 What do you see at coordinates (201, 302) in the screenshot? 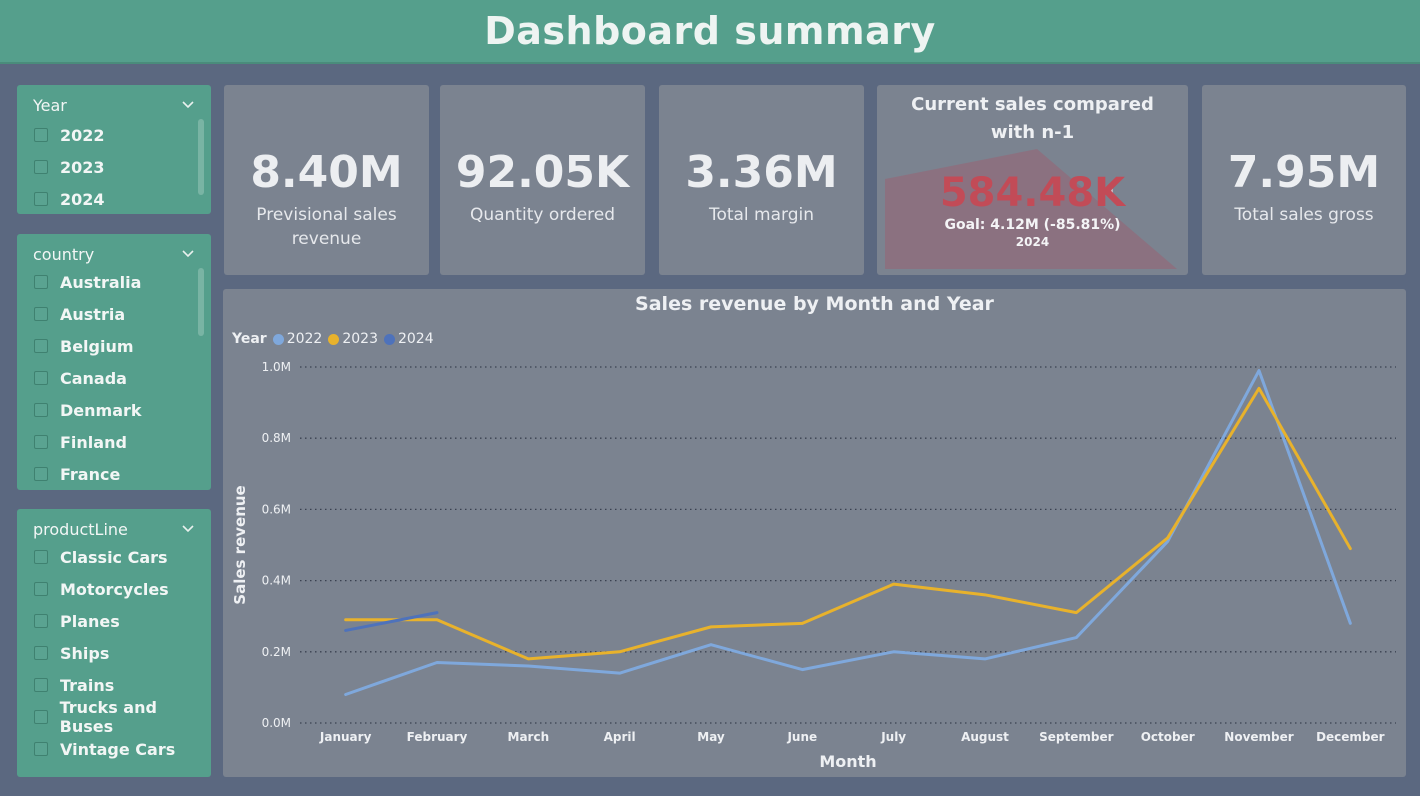
I see `country-slicer-scrollbar` at bounding box center [201, 302].